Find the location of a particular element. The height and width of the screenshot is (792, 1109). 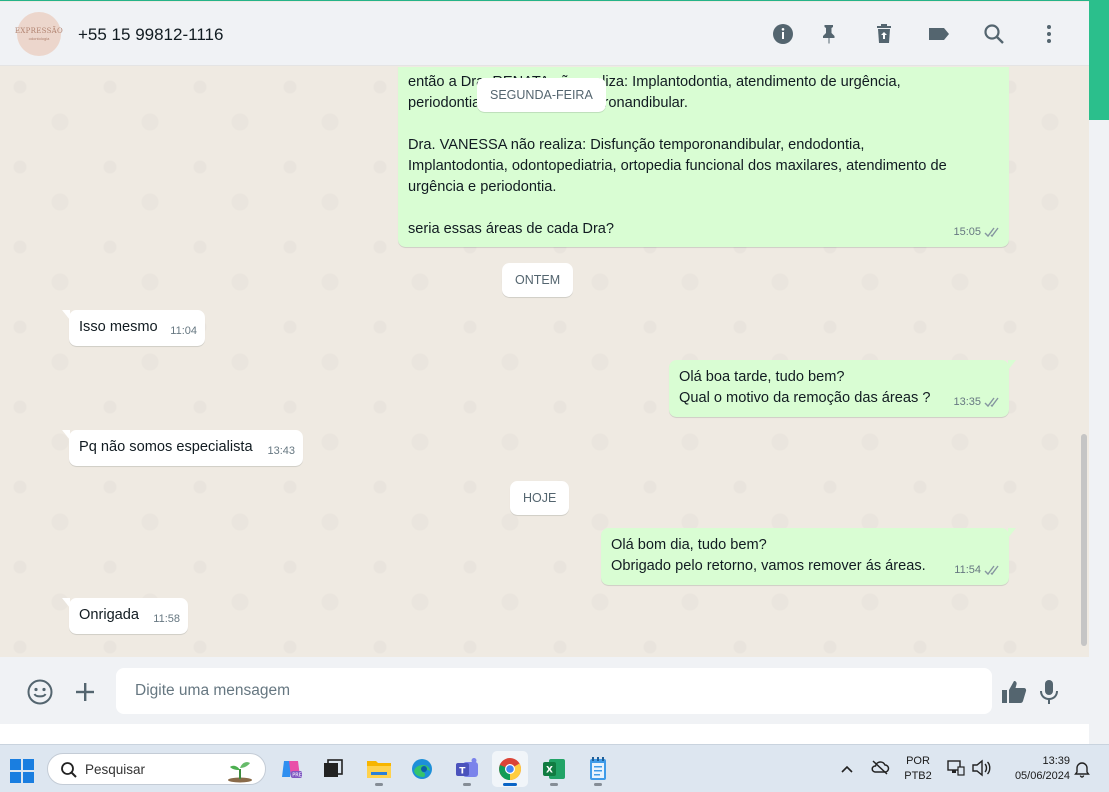

message-time: 15:05 is located at coordinates (967, 232).